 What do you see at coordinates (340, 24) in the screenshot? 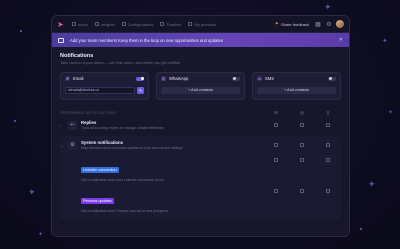
I see `avatar` at bounding box center [340, 24].